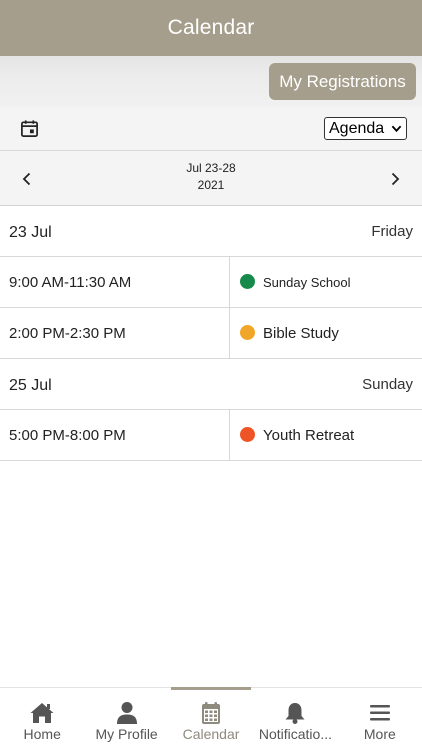  I want to click on event-time: 5:00 PM-8:00 PM, so click(67, 435).